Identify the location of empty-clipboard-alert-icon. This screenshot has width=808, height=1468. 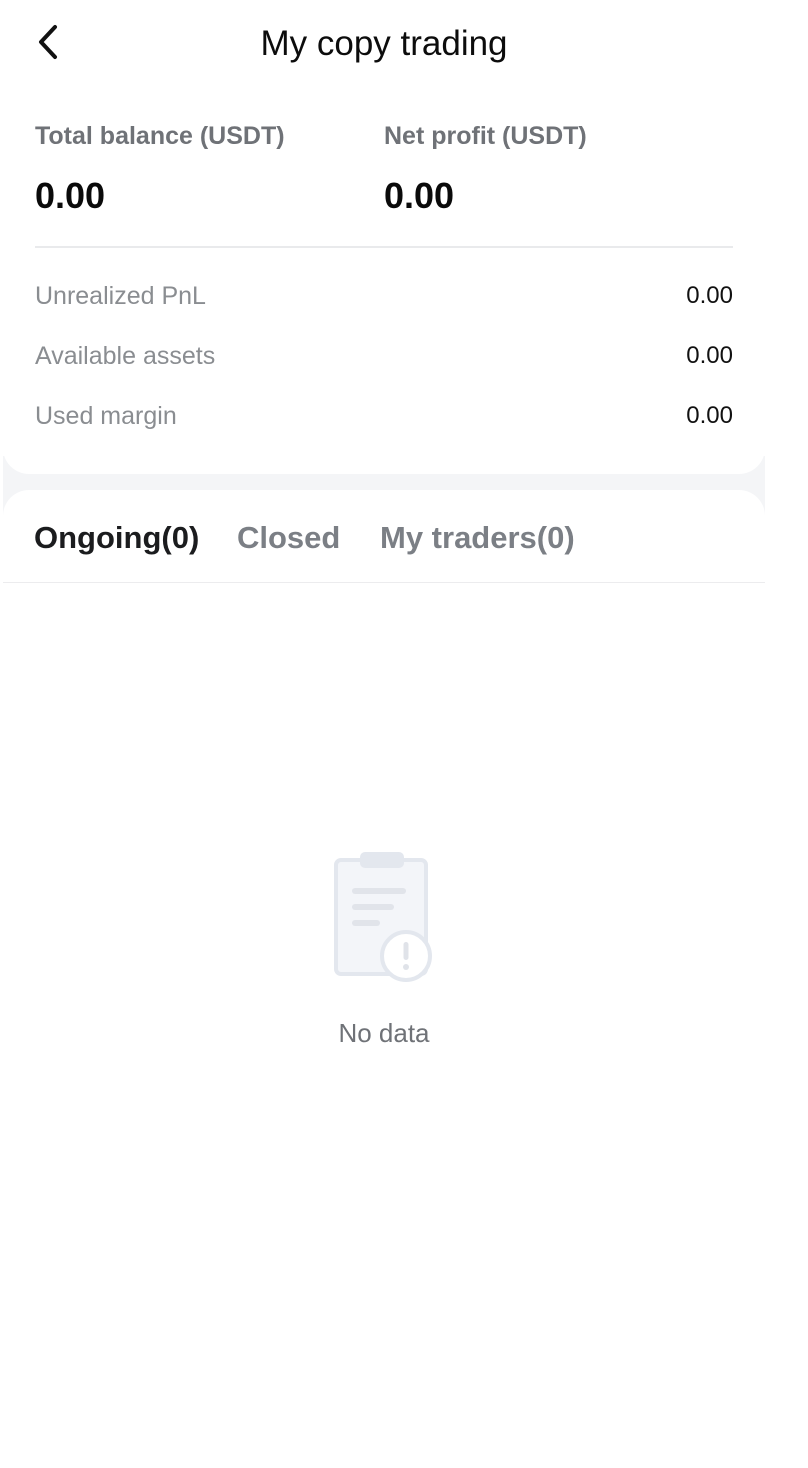
(383, 917).